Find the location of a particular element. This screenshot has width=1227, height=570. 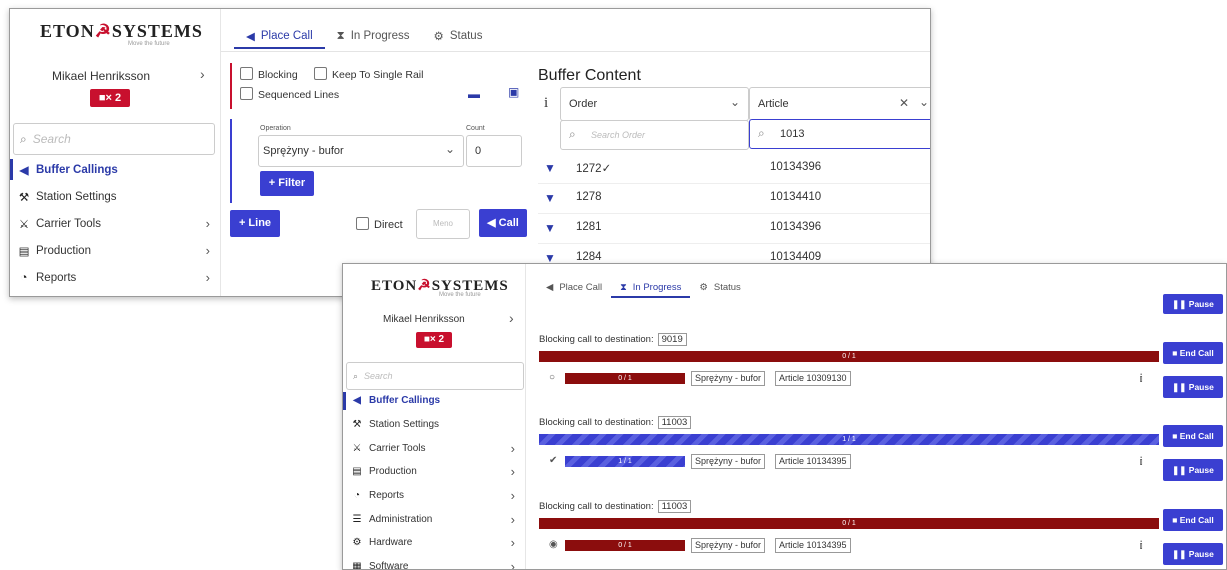

logo-mark-icon: ☭ is located at coordinates (103, 31).